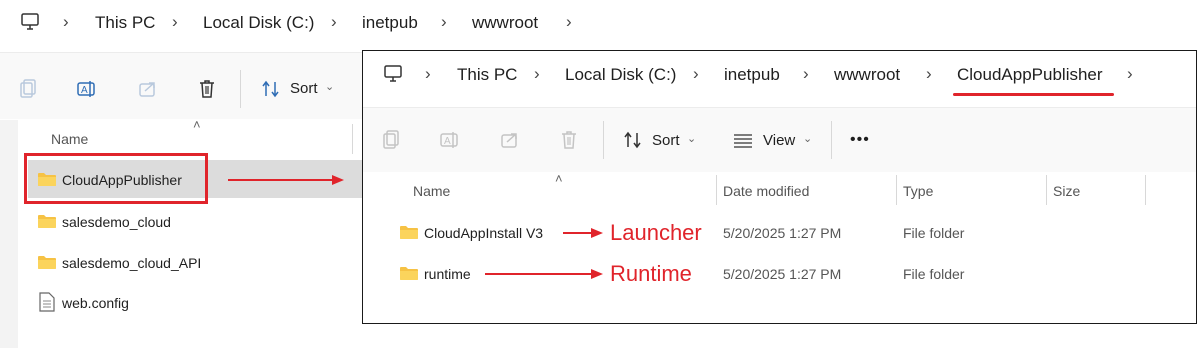 Image resolution: width=1199 pixels, height=348 pixels. I want to click on column-header-size: Size, so click(1066, 191).